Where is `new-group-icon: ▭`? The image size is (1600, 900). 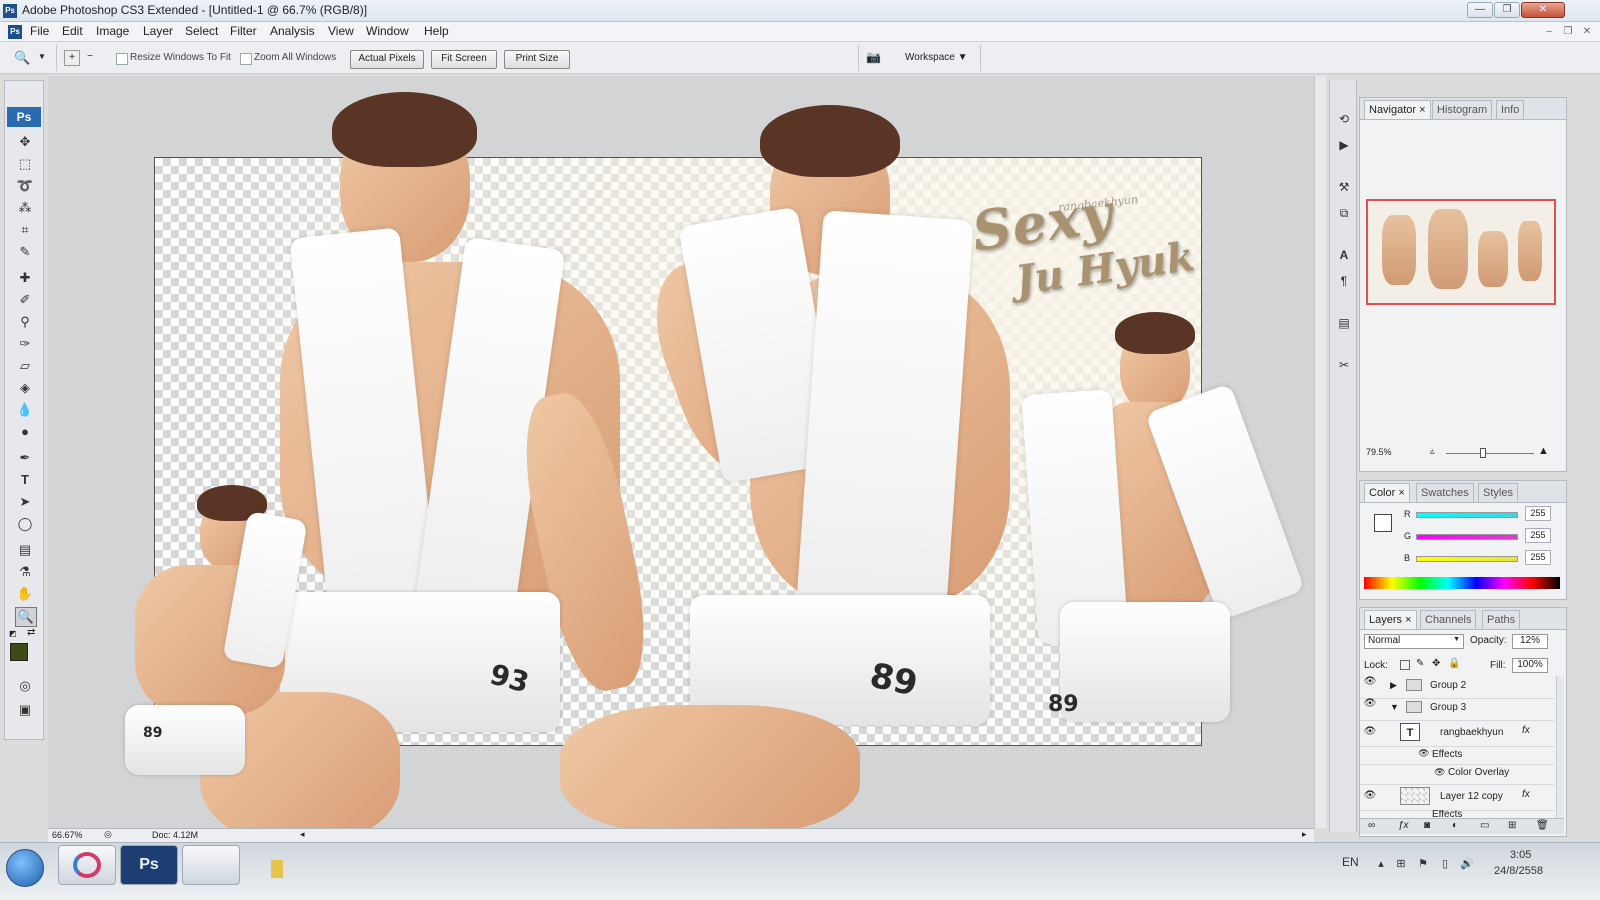
new-group-icon: ▭ is located at coordinates (1484, 825).